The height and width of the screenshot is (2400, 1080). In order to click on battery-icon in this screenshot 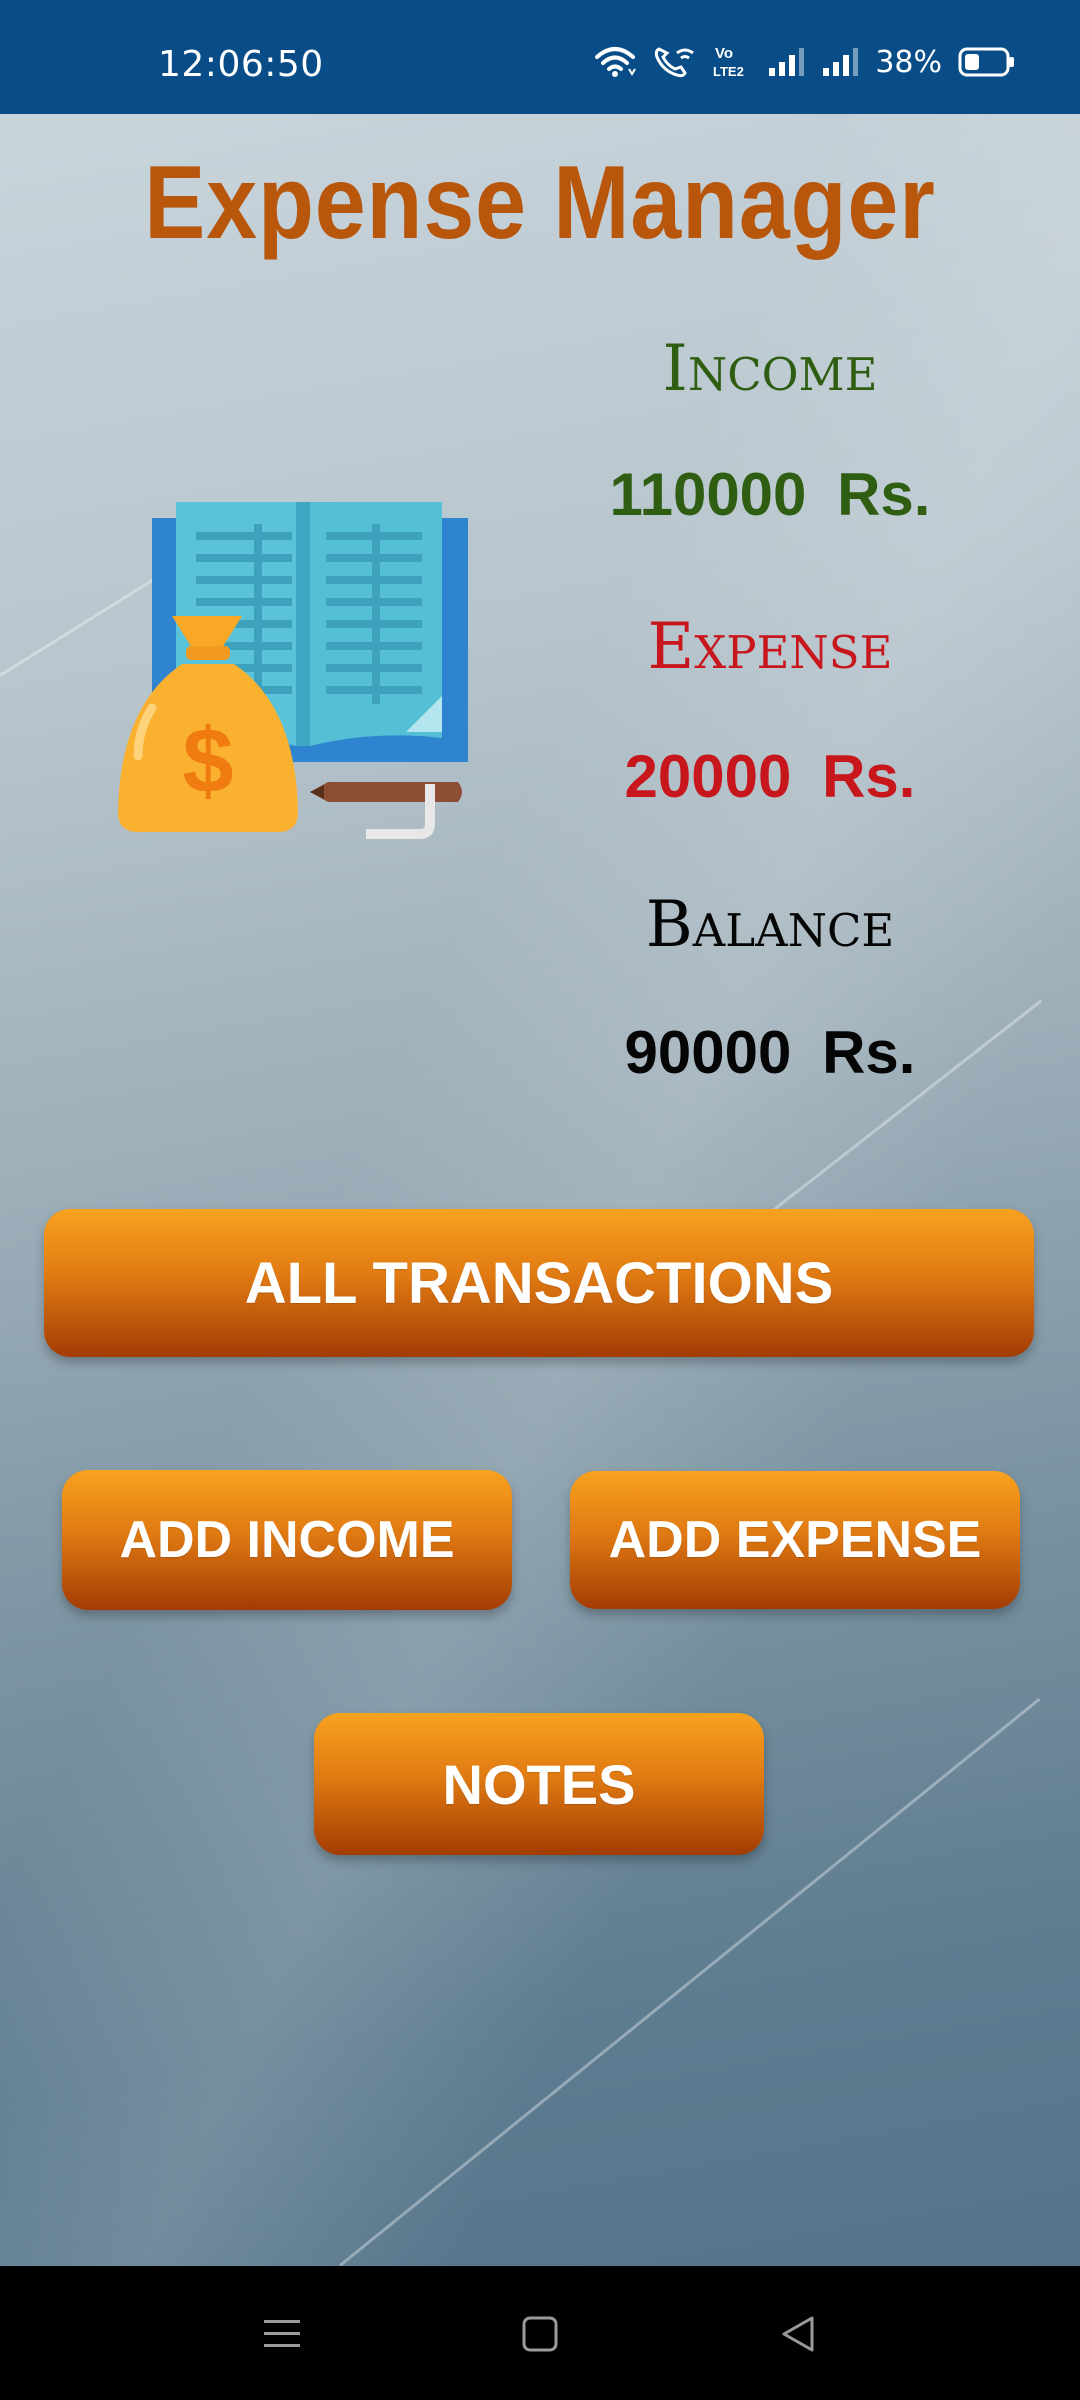, I will do `click(987, 62)`.